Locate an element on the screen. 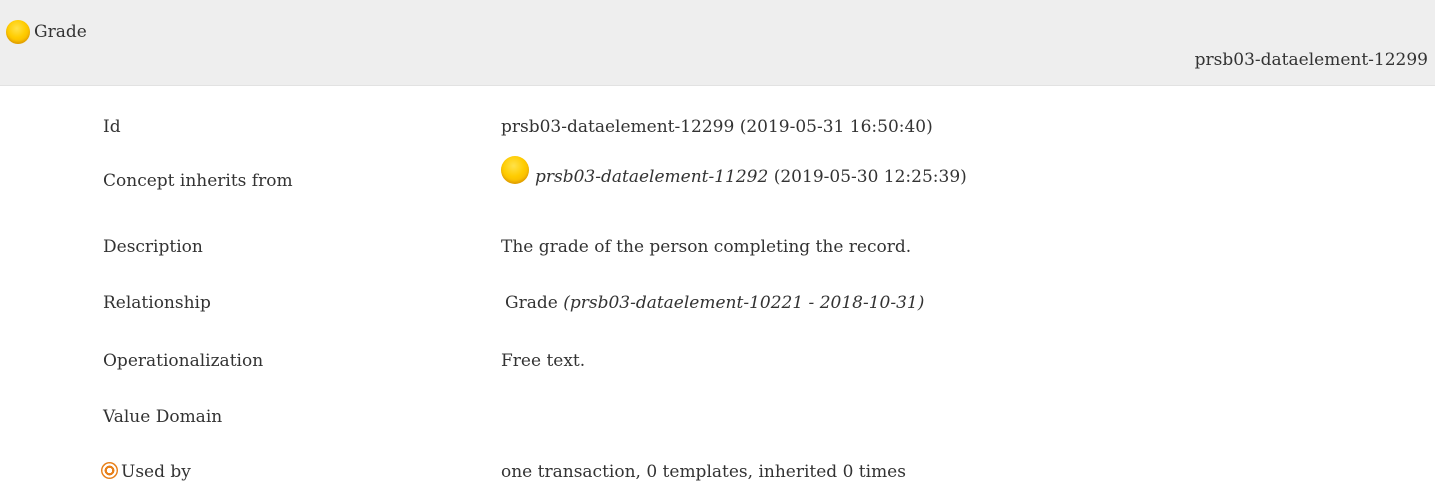 The height and width of the screenshot is (502, 1435). operationalization-label: Operationalization is located at coordinates (183, 361).